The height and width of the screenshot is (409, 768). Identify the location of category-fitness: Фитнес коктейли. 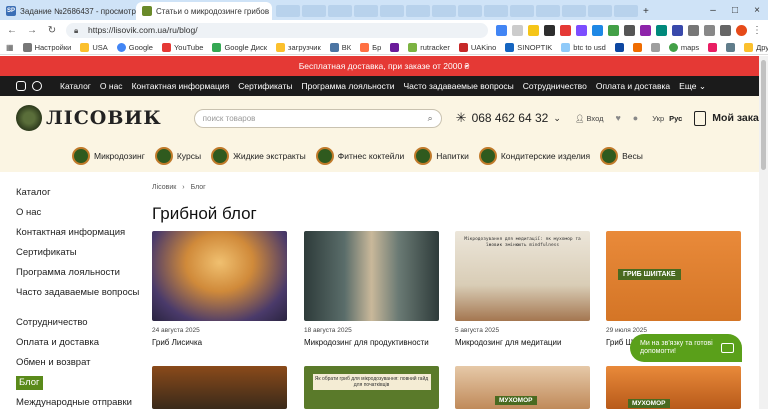
(359, 156).